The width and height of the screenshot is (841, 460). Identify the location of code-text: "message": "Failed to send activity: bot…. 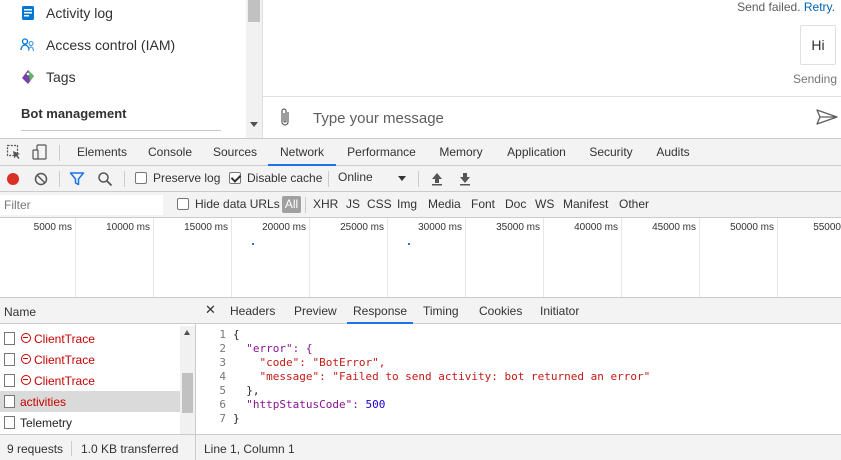
(442, 376).